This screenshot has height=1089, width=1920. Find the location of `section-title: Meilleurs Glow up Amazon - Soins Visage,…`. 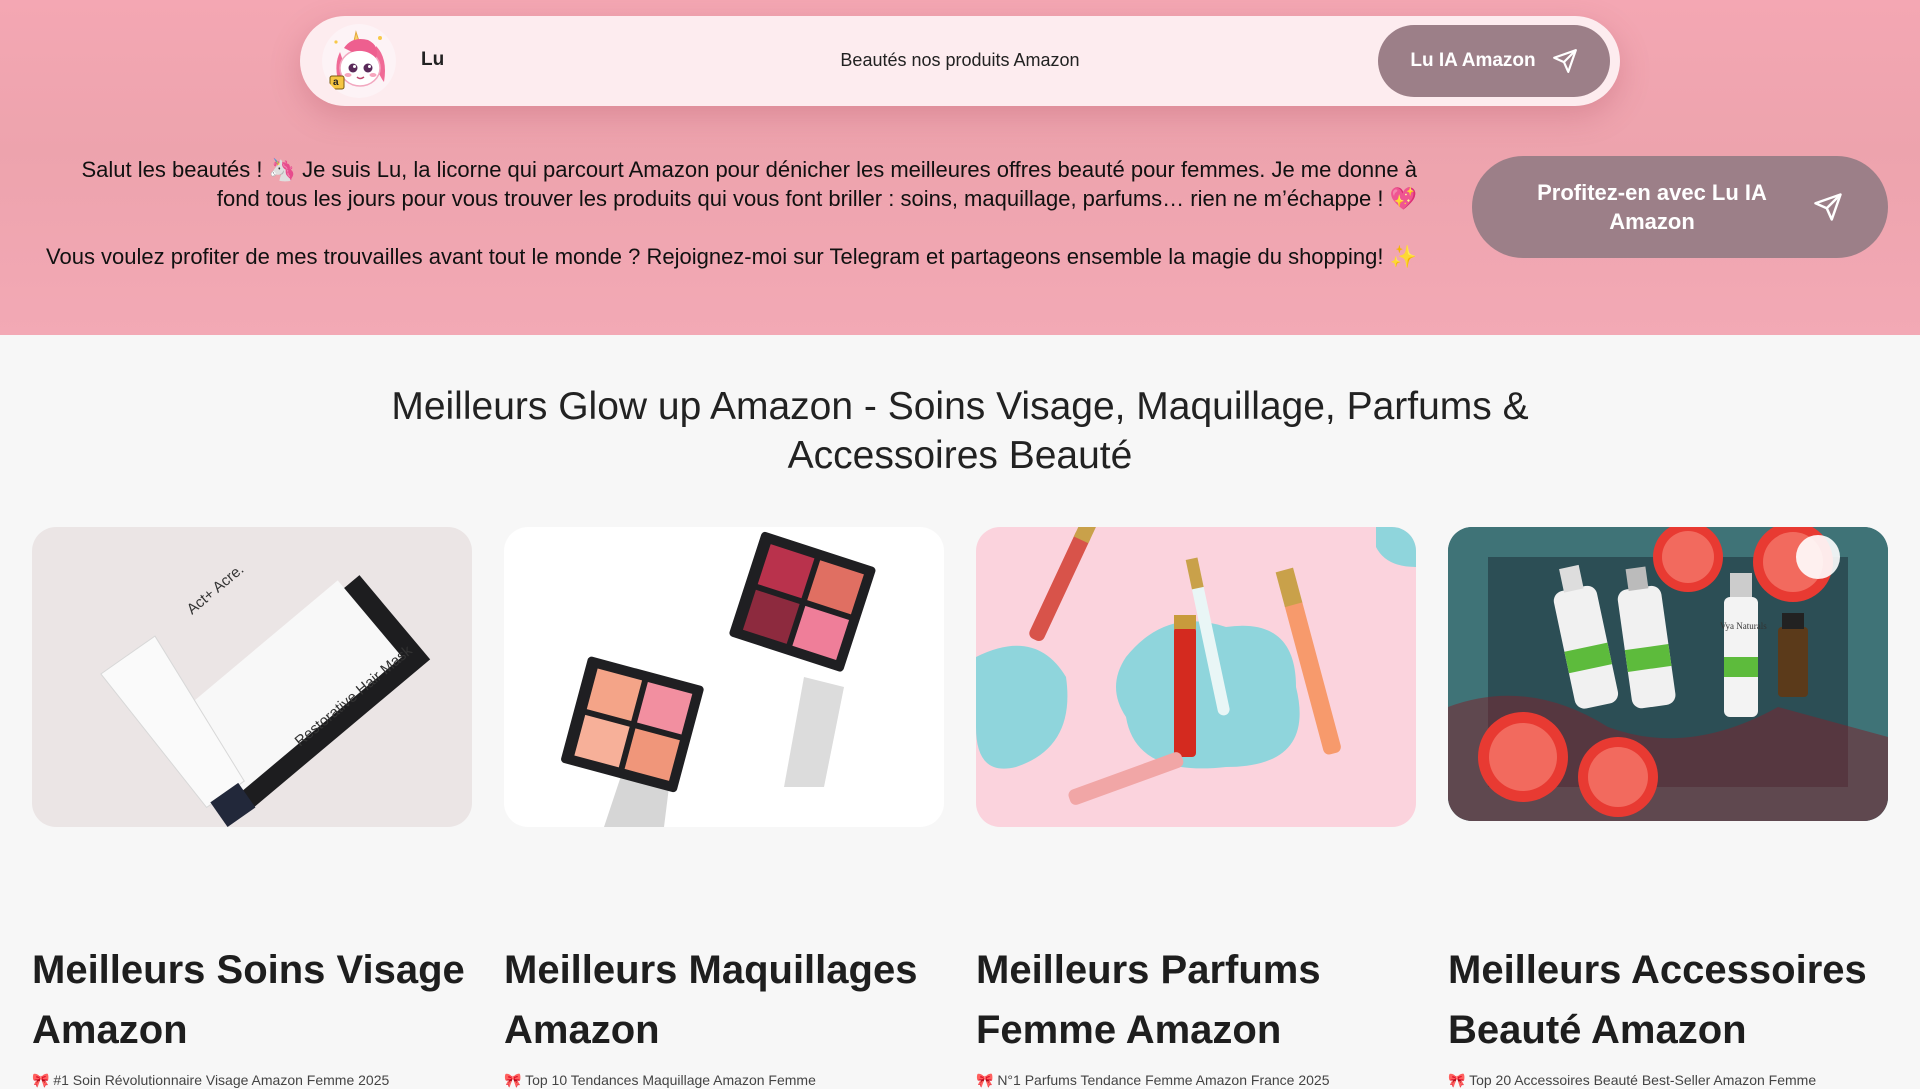

section-title: Meilleurs Glow up Amazon - Soins Visage,… is located at coordinates (960, 431).